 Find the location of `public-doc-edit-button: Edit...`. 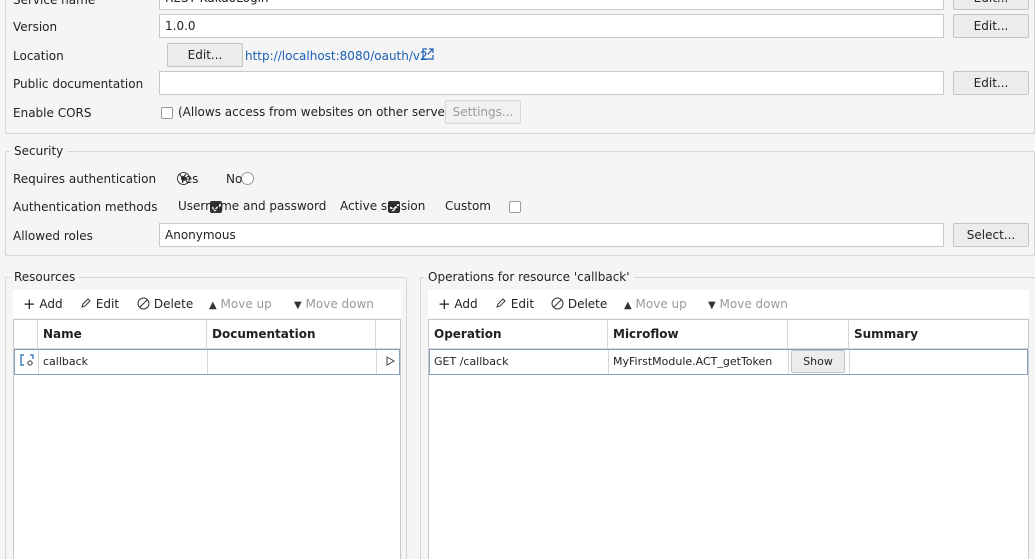

public-doc-edit-button: Edit... is located at coordinates (991, 83).